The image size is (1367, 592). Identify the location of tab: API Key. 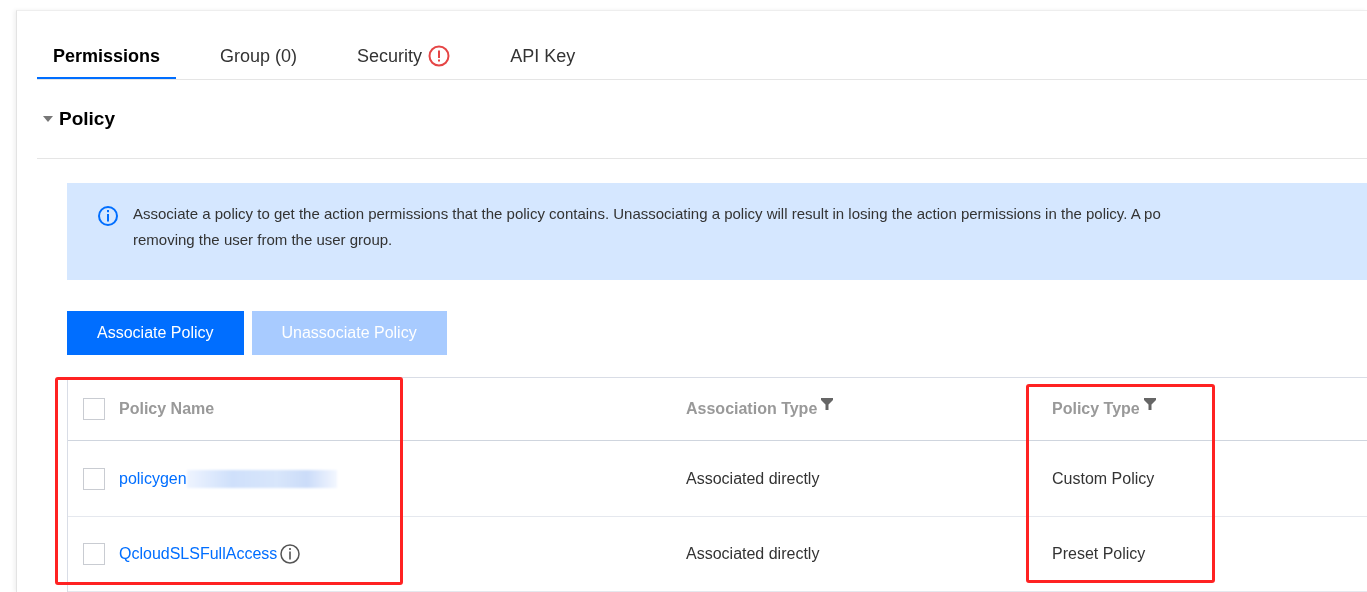
(543, 62).